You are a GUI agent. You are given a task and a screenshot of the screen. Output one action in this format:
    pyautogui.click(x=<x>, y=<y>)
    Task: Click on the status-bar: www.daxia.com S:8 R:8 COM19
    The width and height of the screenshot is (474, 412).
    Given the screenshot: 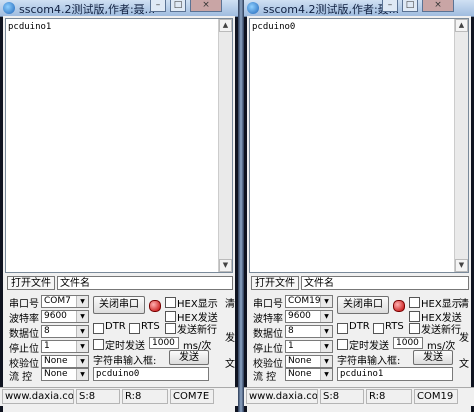 What is the action you would take?
    pyautogui.click(x=359, y=396)
    